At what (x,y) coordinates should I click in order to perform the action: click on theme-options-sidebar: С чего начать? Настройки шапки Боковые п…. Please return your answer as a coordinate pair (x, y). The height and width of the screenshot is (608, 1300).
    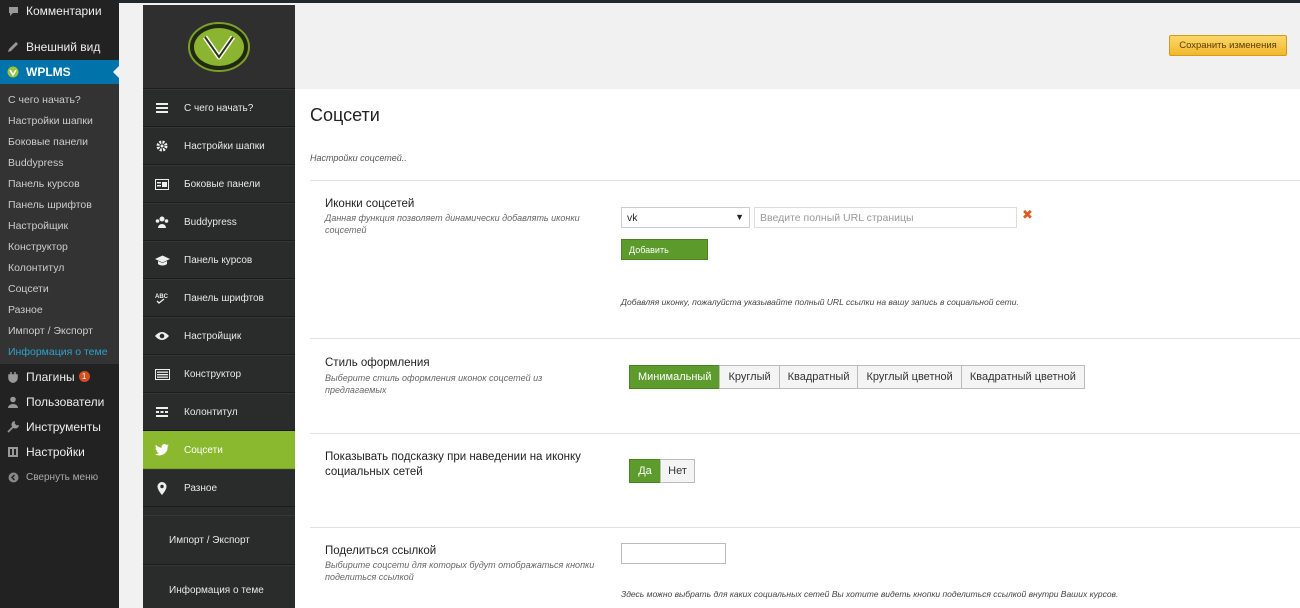
    Looking at the image, I should click on (219, 306).